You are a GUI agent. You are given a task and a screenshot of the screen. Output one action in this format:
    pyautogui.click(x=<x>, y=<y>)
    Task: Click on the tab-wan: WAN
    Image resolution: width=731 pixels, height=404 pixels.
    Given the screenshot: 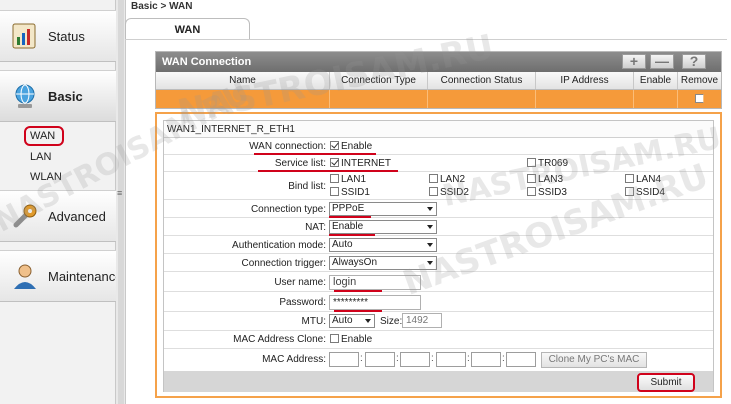 What is the action you would take?
    pyautogui.click(x=187, y=29)
    